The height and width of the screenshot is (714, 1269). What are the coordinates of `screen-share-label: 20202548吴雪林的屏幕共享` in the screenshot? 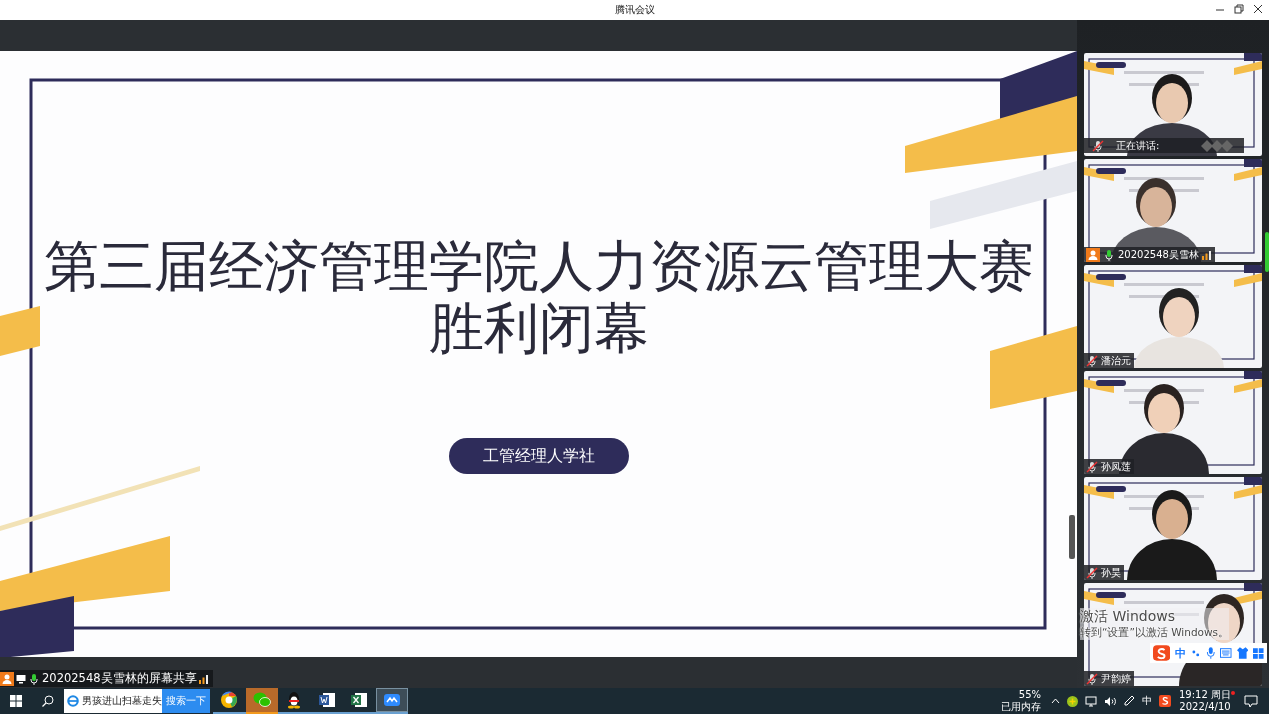 It's located at (119, 678).